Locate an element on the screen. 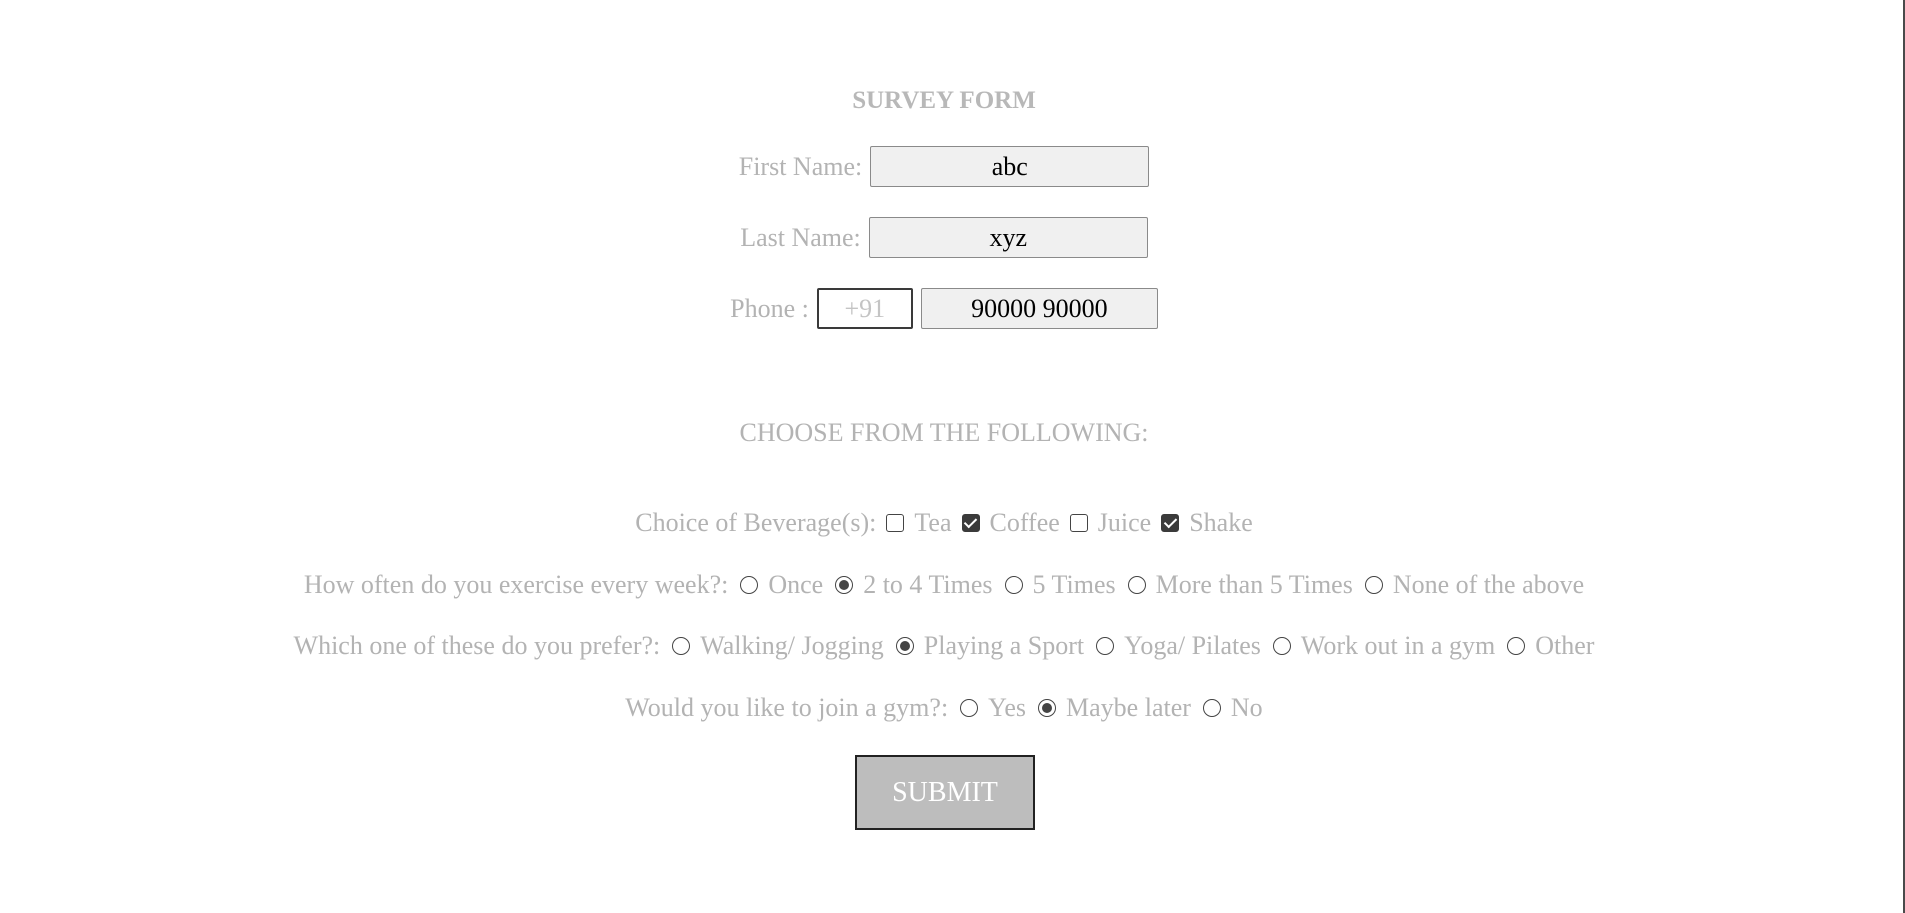 The width and height of the screenshot is (1905, 913). exercise-option-once: Once is located at coordinates (775, 585).